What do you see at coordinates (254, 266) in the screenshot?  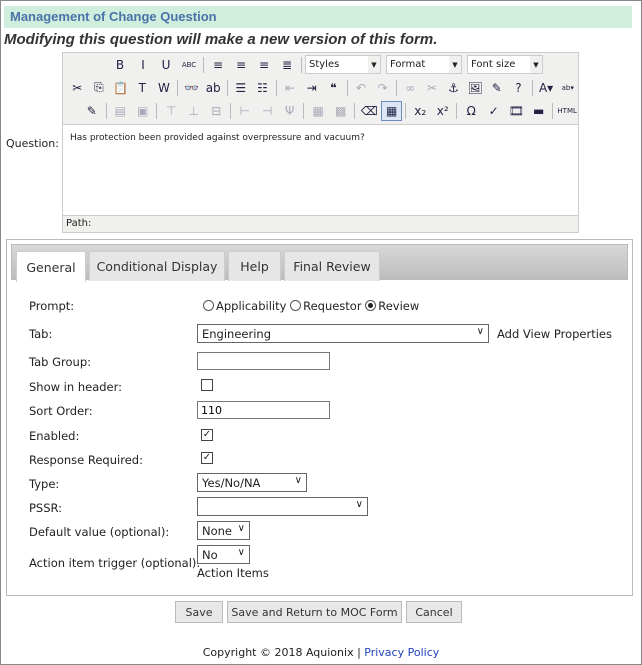 I see `tab-help: Help` at bounding box center [254, 266].